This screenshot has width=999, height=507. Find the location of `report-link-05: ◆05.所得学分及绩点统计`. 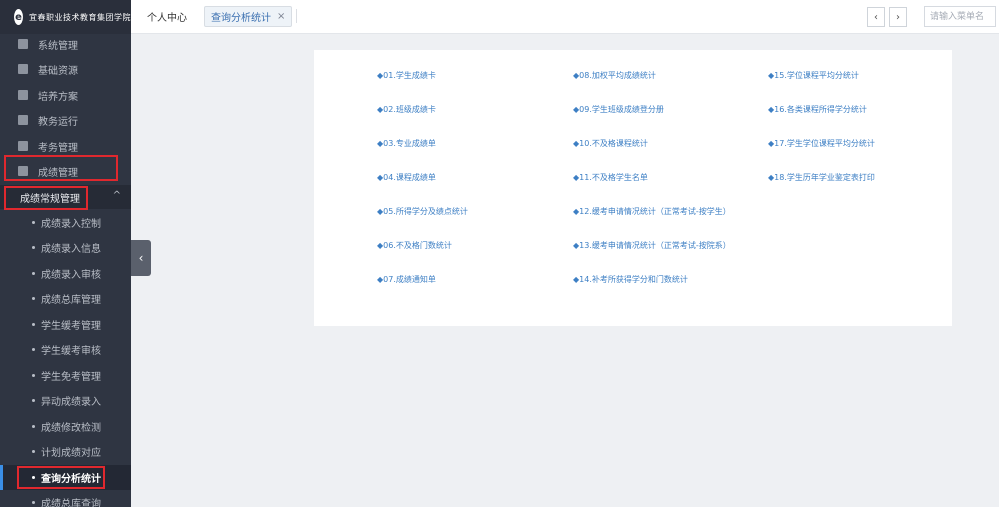

report-link-05: ◆05.所得学分及绩点统计 is located at coordinates (422, 211).